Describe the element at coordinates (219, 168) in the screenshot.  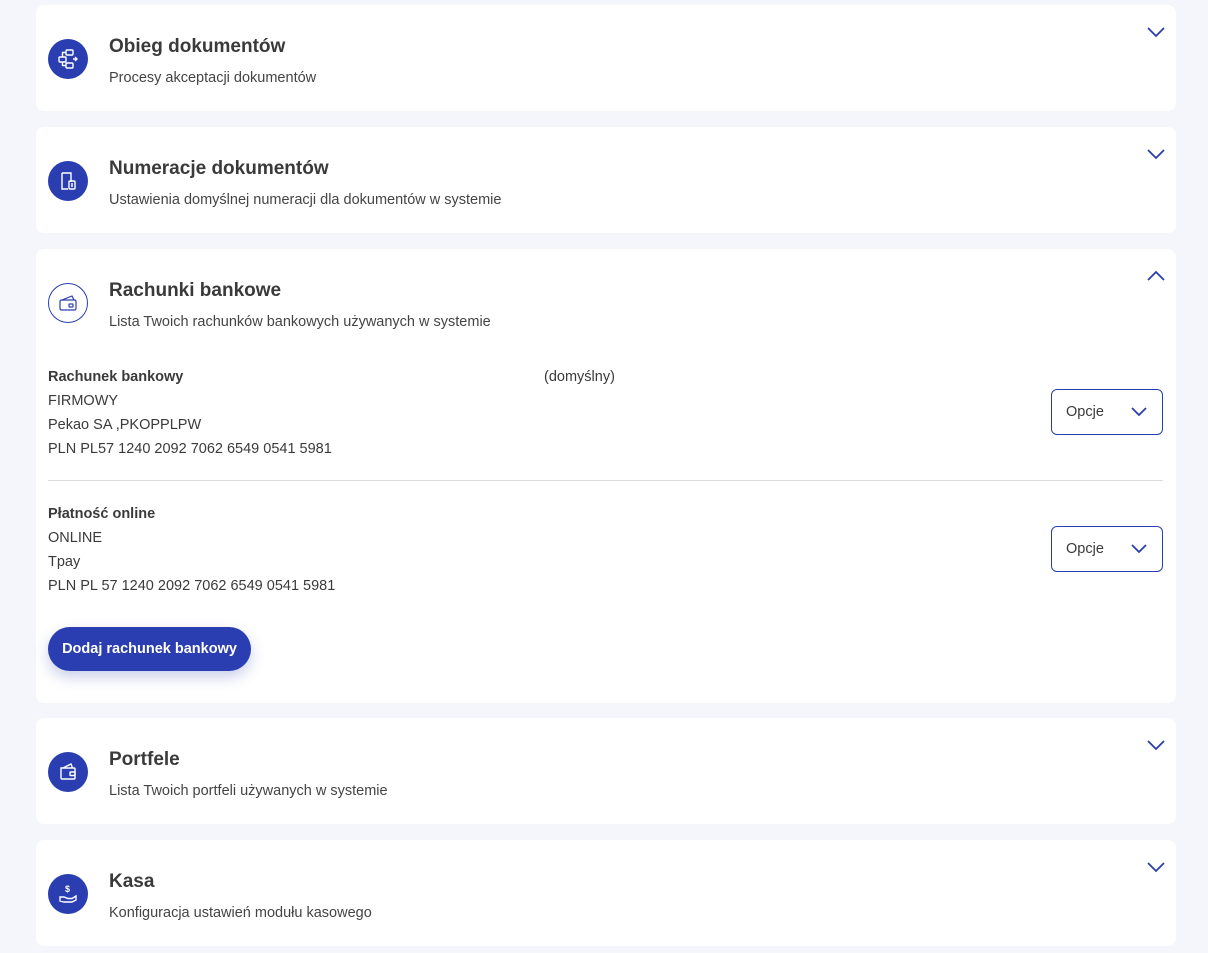
I see `section-title: Numeracje dokumentów` at that location.